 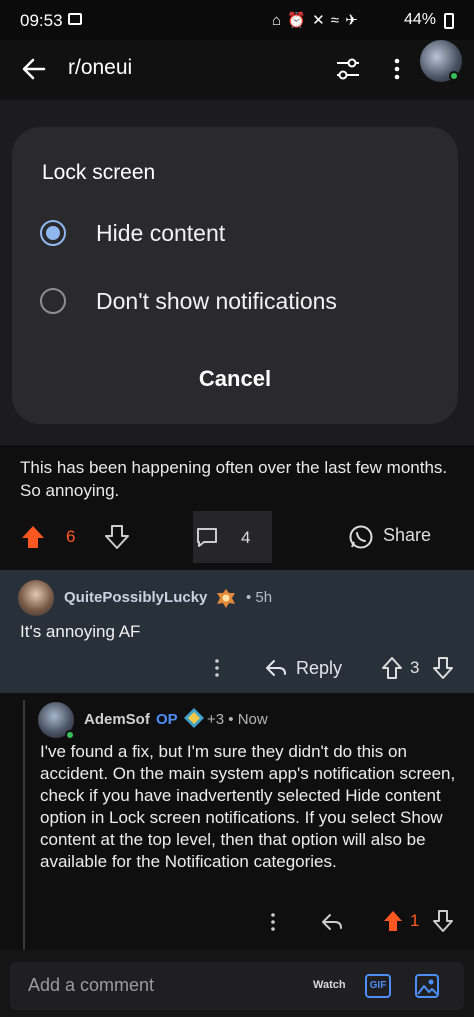 I want to click on whatsapp-share-icon, so click(x=361, y=537).